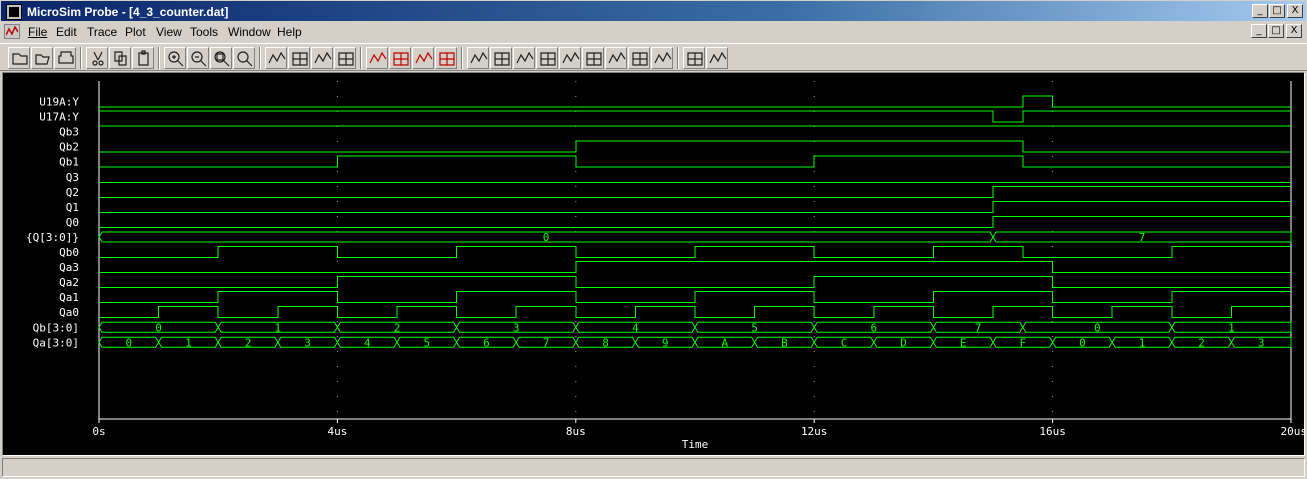 This screenshot has width=1307, height=479. I want to click on mdi-restore-button: □, so click(1276, 31).